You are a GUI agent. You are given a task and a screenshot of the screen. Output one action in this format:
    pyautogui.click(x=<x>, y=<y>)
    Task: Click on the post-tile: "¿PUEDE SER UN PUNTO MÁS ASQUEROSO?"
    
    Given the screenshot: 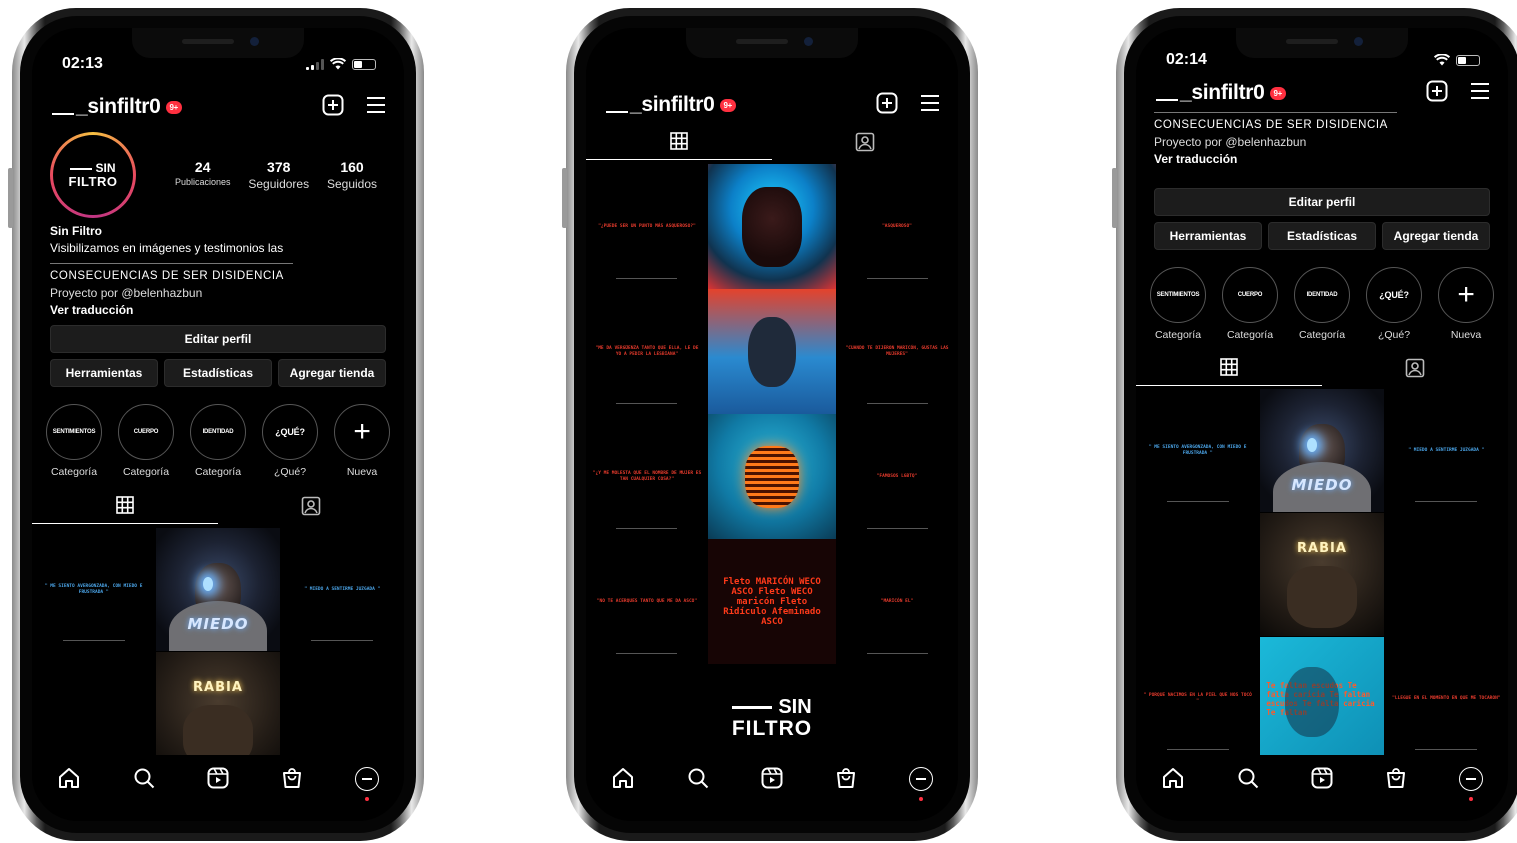 What is the action you would take?
    pyautogui.click(x=647, y=226)
    